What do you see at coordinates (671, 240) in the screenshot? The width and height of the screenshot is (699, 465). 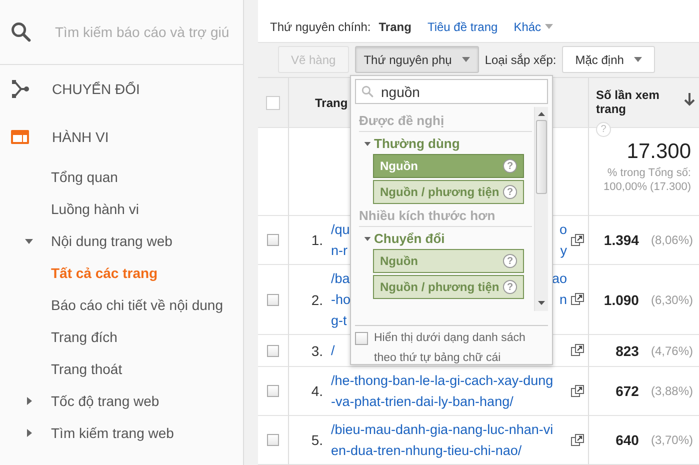 I see `pageviews-share: (8,06%)` at bounding box center [671, 240].